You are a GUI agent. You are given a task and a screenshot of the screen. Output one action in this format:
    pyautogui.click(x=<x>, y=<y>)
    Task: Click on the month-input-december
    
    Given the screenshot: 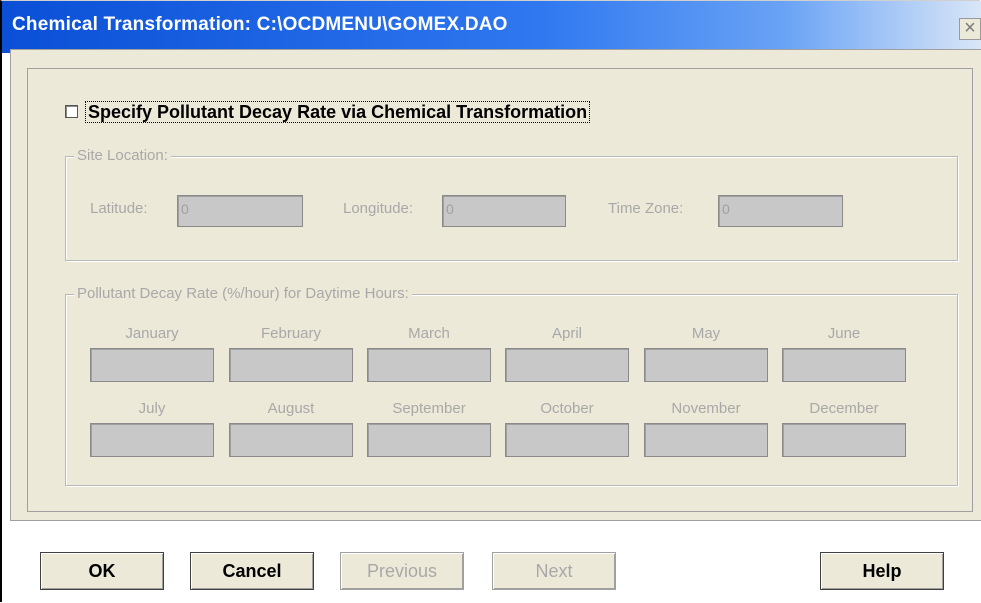 What is the action you would take?
    pyautogui.click(x=844, y=440)
    